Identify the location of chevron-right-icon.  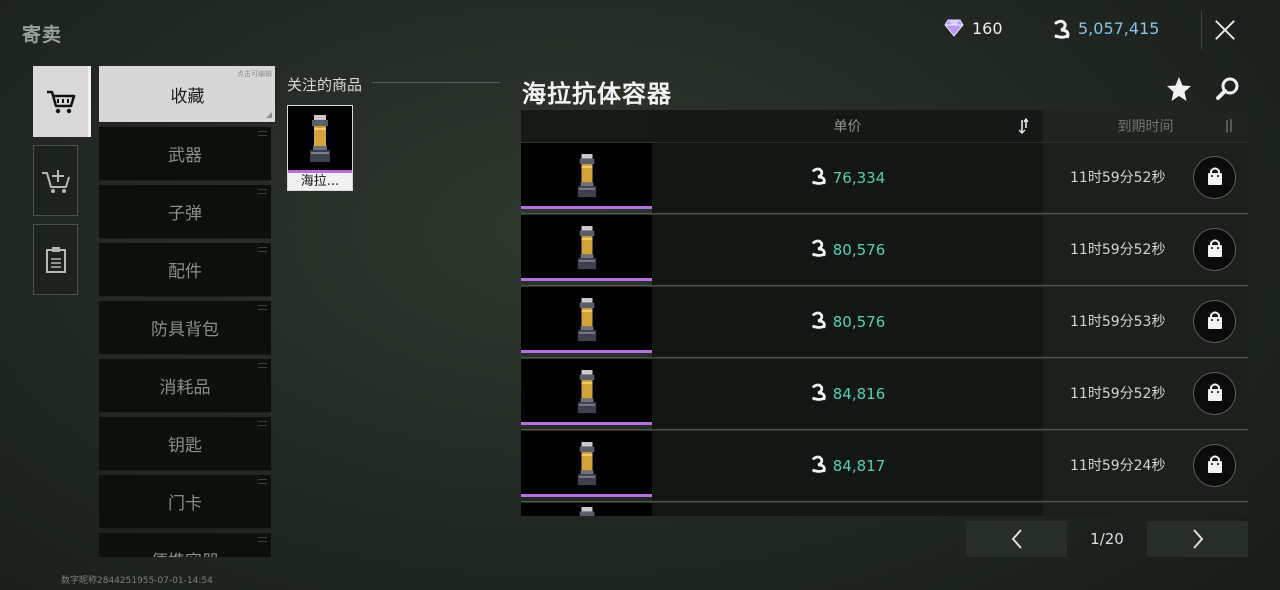
(1197, 539).